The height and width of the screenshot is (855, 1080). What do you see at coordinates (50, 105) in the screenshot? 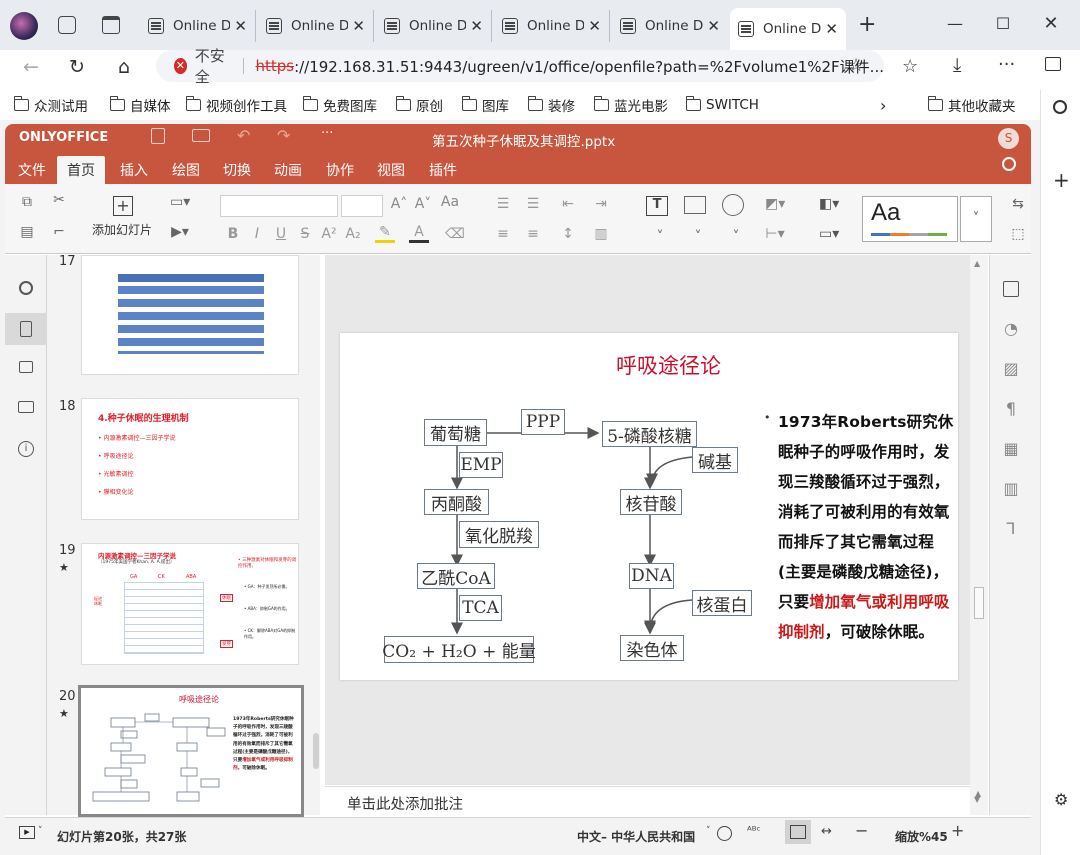
I see `bookmark-item: 众测试用` at bounding box center [50, 105].